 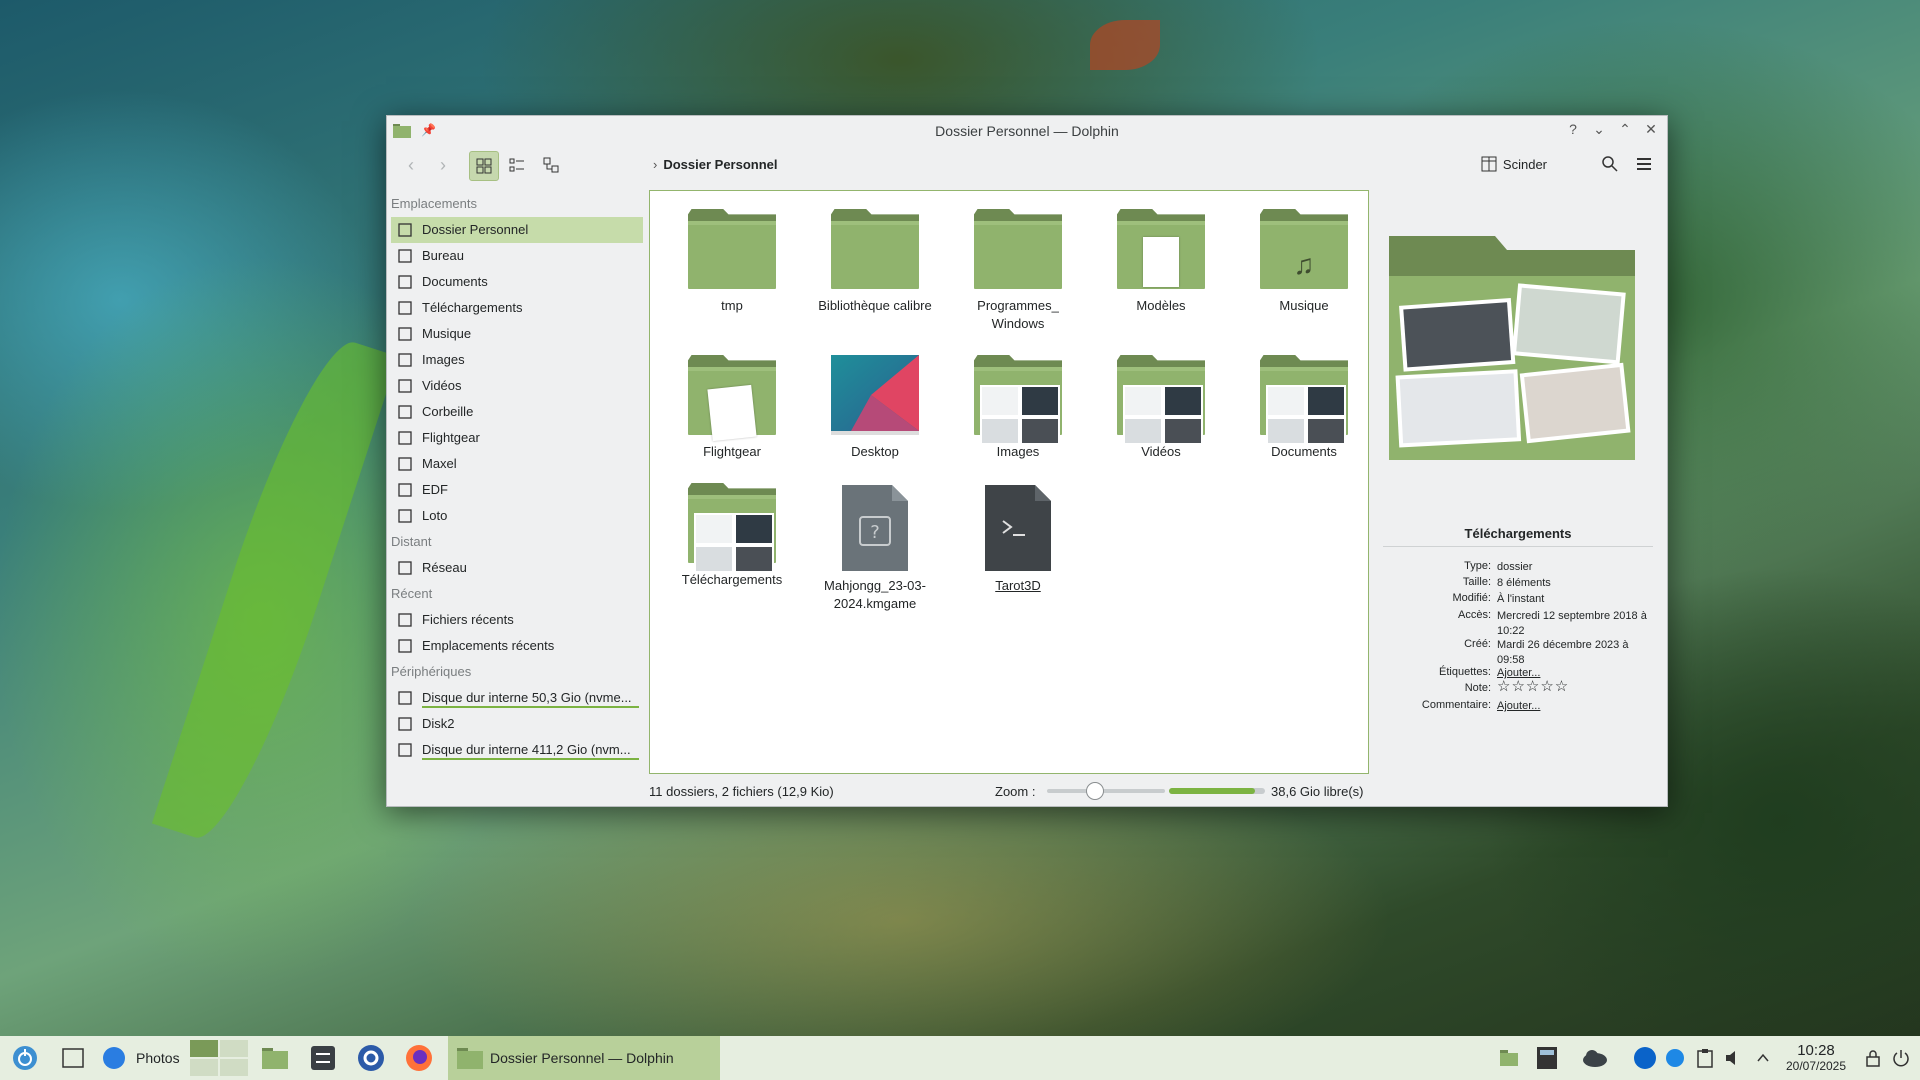 What do you see at coordinates (1873, 1058) in the screenshot?
I see `lock-screen-button` at bounding box center [1873, 1058].